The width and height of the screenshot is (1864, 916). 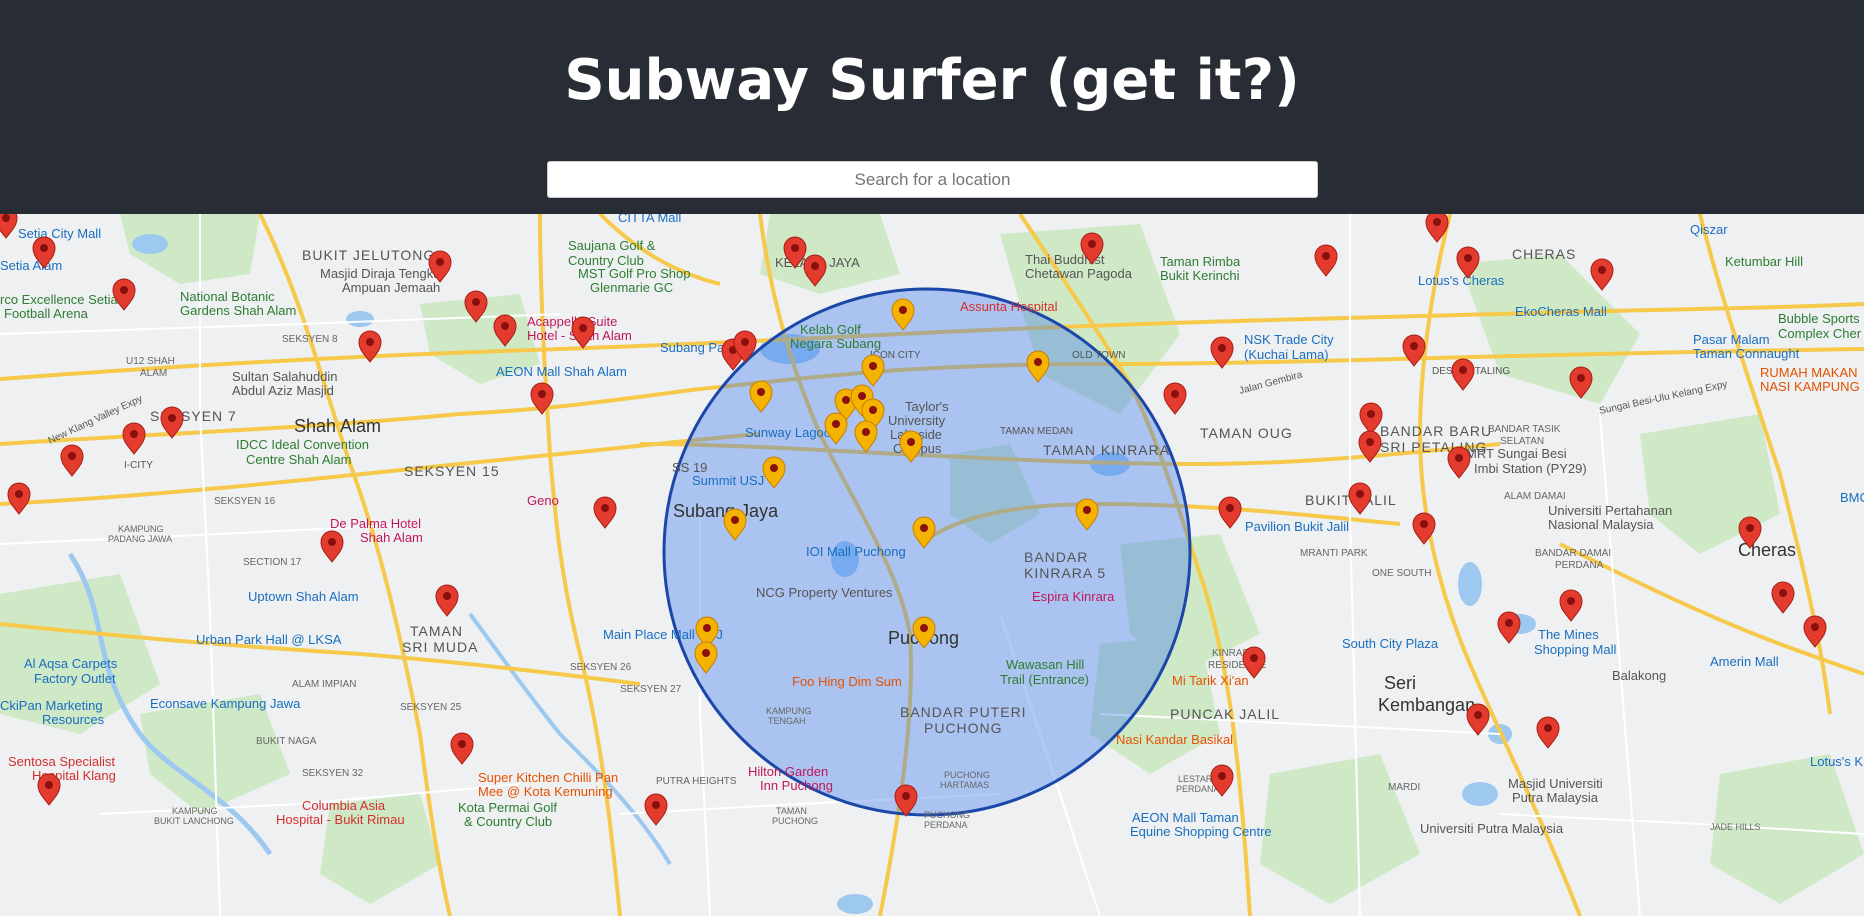 I want to click on map-label: RUMAH MAKAN, so click(x=1809, y=372).